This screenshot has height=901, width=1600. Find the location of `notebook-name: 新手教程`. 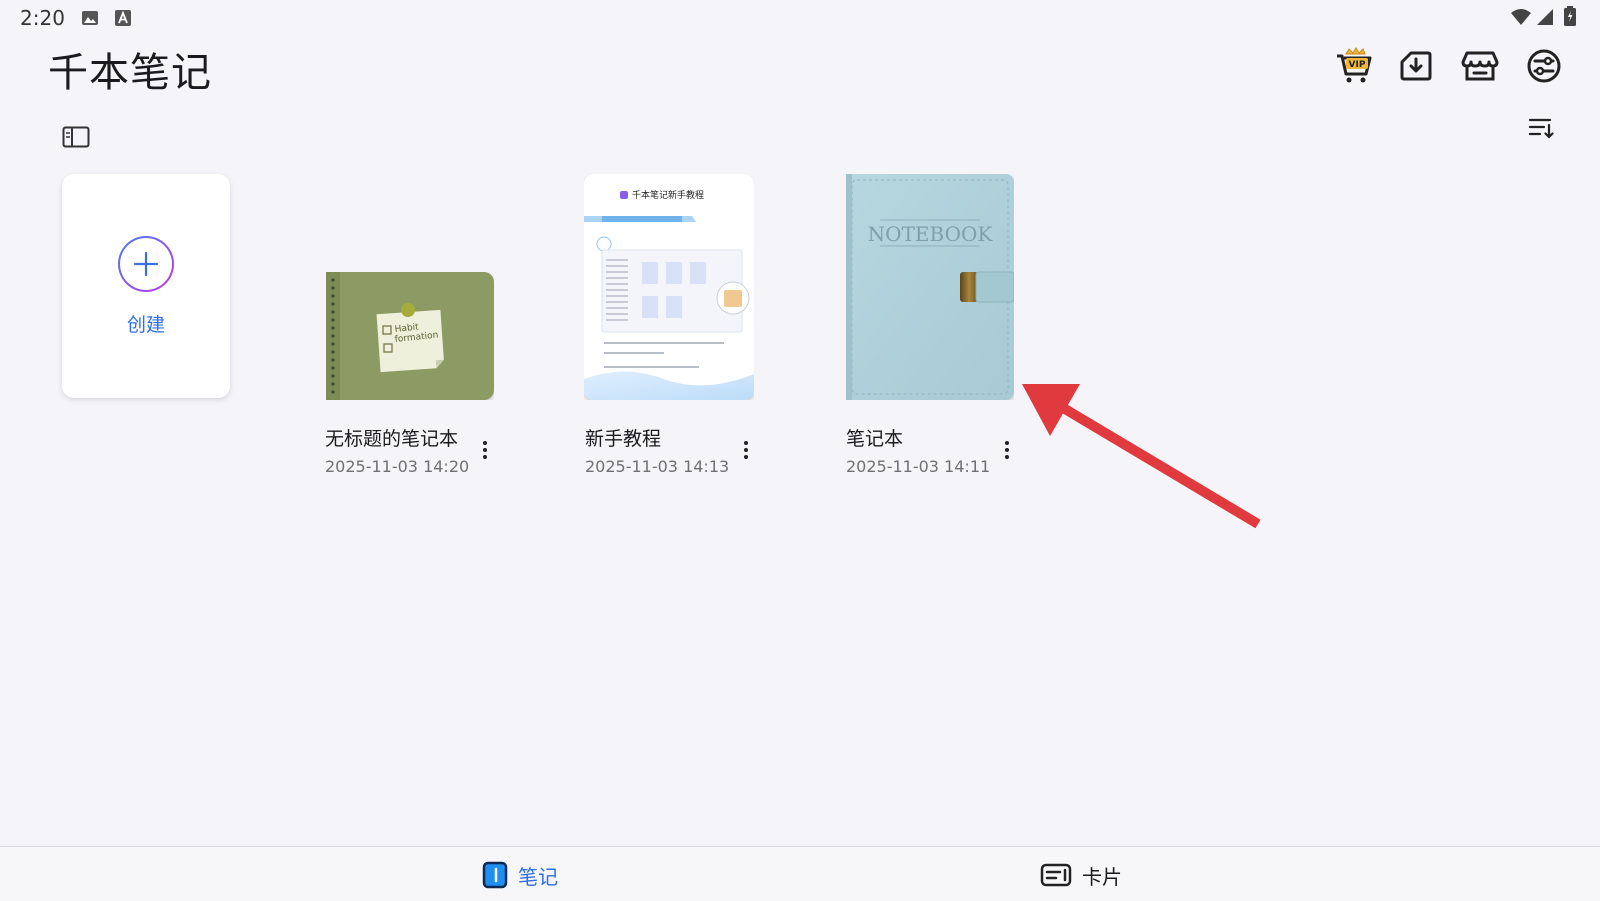

notebook-name: 新手教程 is located at coordinates (623, 439).